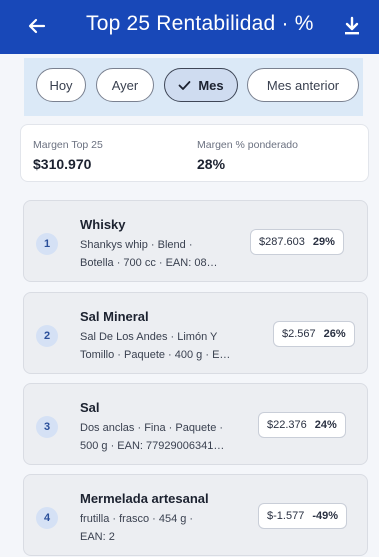 This screenshot has width=379, height=557. Describe the element at coordinates (211, 85) in the screenshot. I see `chip-label: Mes` at that location.